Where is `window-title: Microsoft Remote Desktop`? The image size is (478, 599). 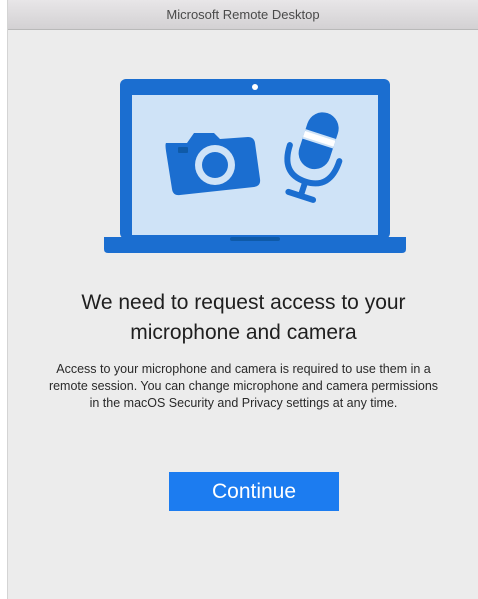
window-title: Microsoft Remote Desktop is located at coordinates (243, 14).